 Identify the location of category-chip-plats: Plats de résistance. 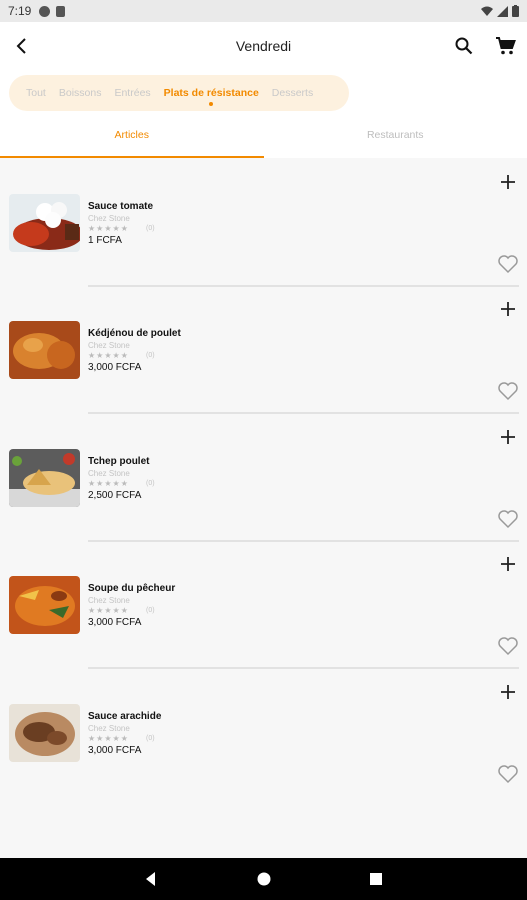
(211, 96).